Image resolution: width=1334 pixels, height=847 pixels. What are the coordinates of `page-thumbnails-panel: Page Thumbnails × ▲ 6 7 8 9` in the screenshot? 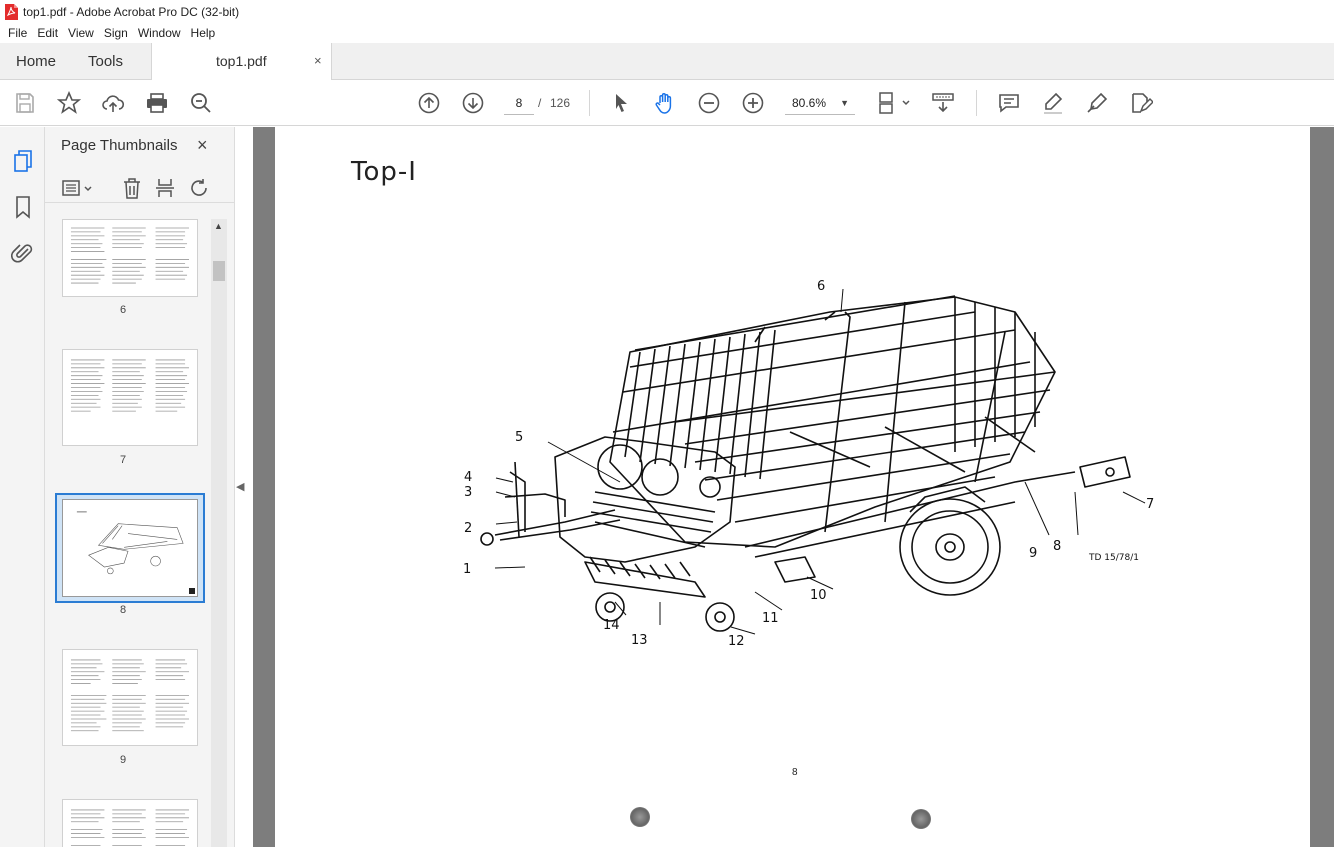 It's located at (140, 487).